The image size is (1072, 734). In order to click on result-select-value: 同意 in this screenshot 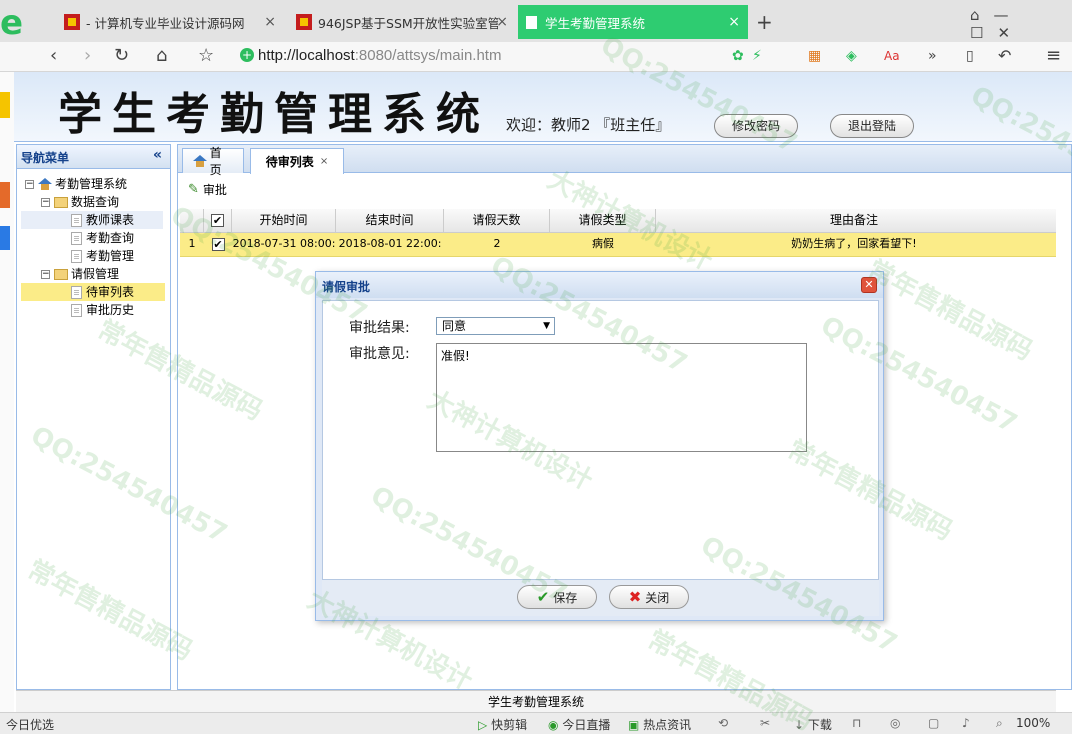, I will do `click(454, 326)`.